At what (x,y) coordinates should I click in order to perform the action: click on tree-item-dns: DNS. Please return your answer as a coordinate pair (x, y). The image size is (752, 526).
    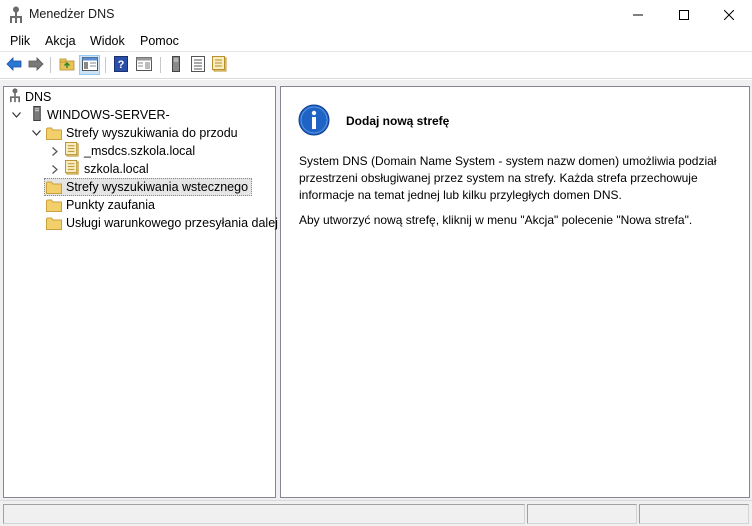
    Looking at the image, I should click on (30, 97).